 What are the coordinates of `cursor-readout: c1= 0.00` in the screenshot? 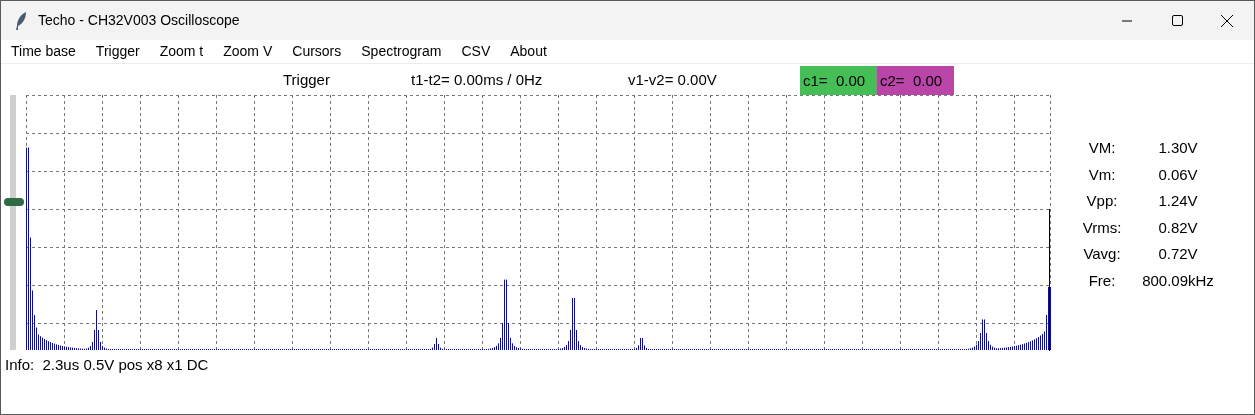 It's located at (838, 80).